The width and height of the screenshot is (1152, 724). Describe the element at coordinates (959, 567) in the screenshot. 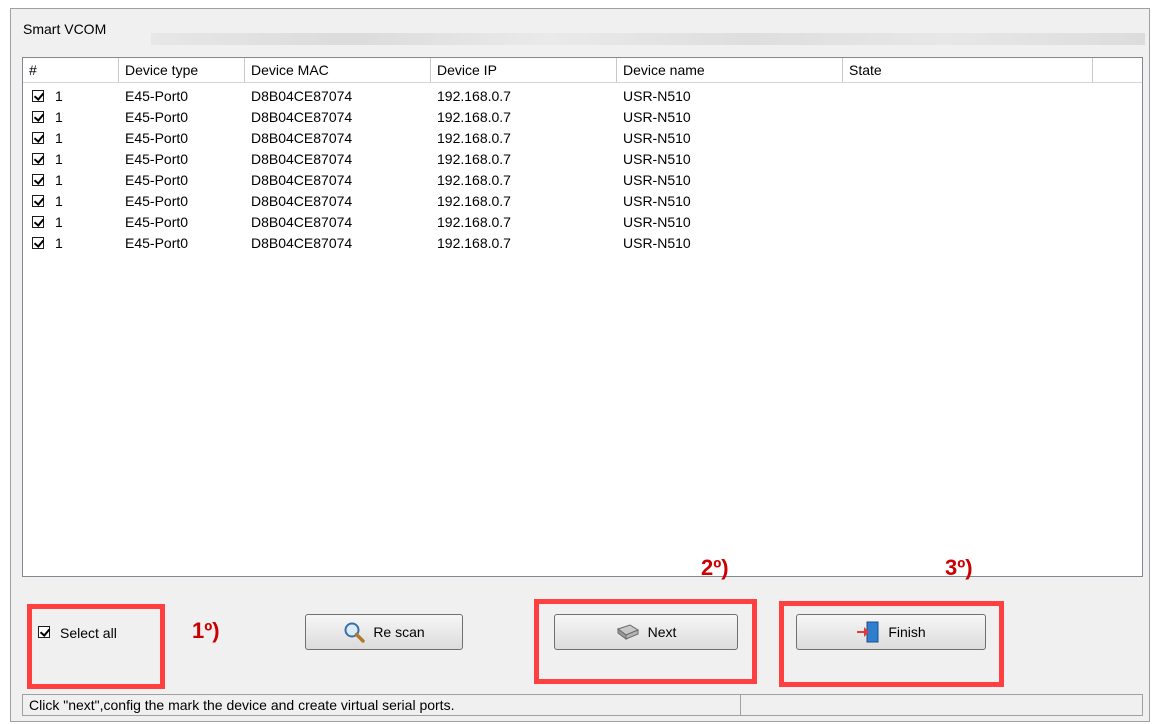

I see `step3-annotation: 3º)` at that location.